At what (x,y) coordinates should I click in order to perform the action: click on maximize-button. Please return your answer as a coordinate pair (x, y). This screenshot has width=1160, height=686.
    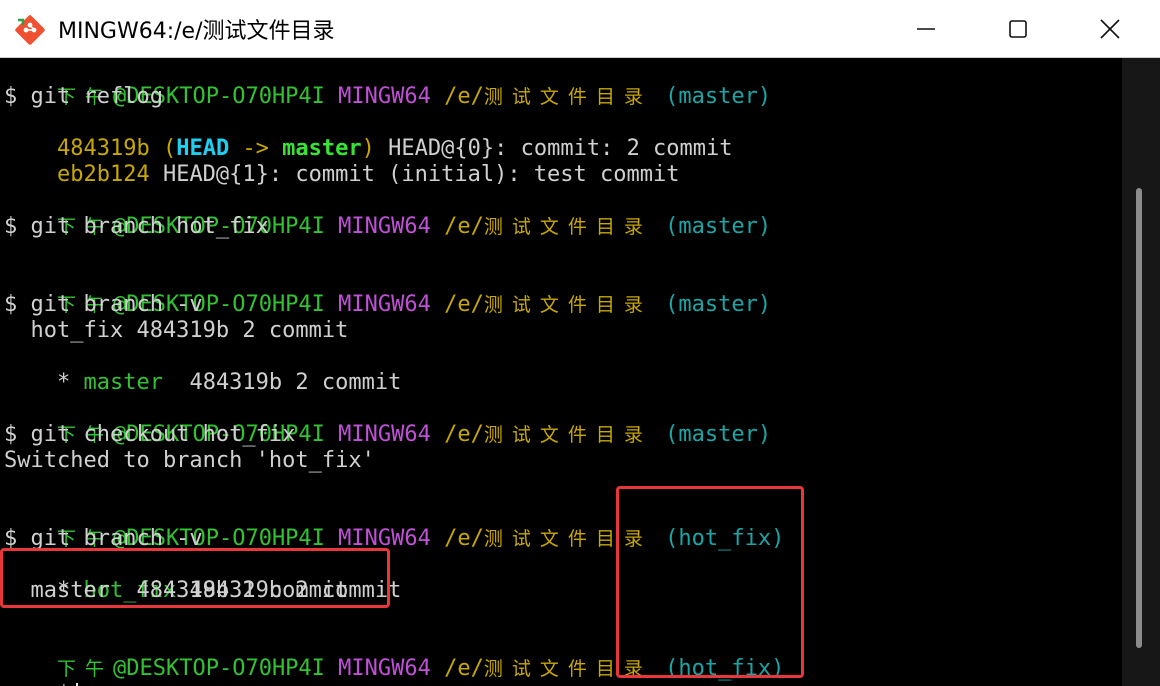
    Looking at the image, I should click on (1018, 29).